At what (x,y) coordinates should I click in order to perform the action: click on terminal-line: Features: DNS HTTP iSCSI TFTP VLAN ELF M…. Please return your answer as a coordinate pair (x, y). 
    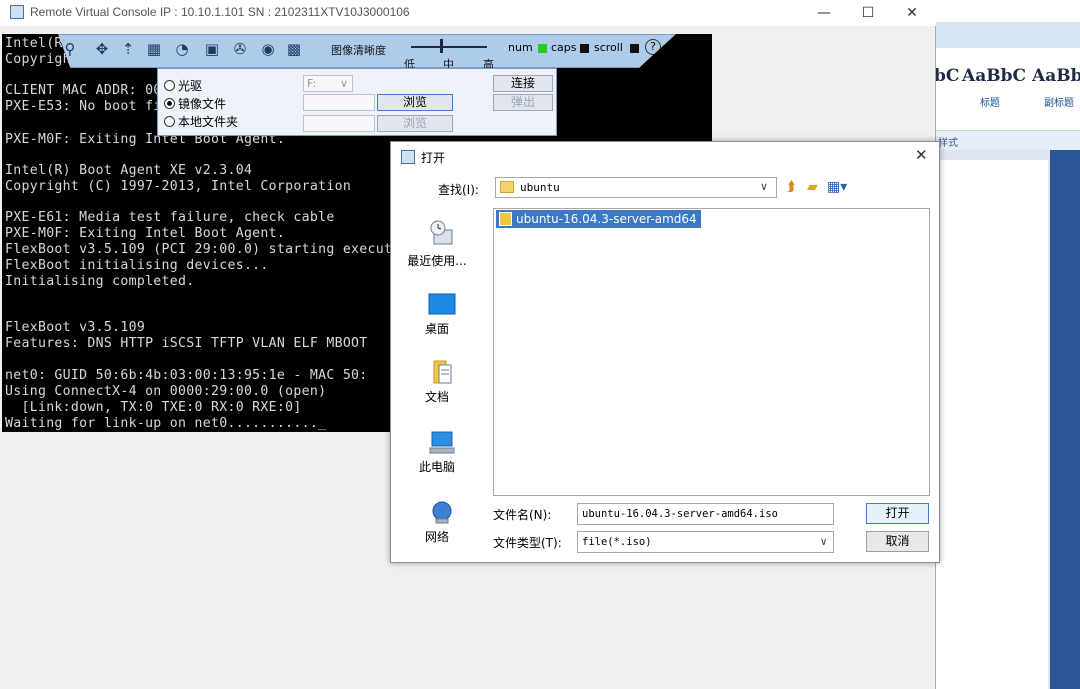
    Looking at the image, I should click on (186, 343).